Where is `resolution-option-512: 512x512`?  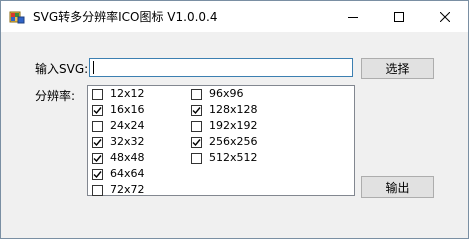
resolution-option-512: 512x512 is located at coordinates (224, 158).